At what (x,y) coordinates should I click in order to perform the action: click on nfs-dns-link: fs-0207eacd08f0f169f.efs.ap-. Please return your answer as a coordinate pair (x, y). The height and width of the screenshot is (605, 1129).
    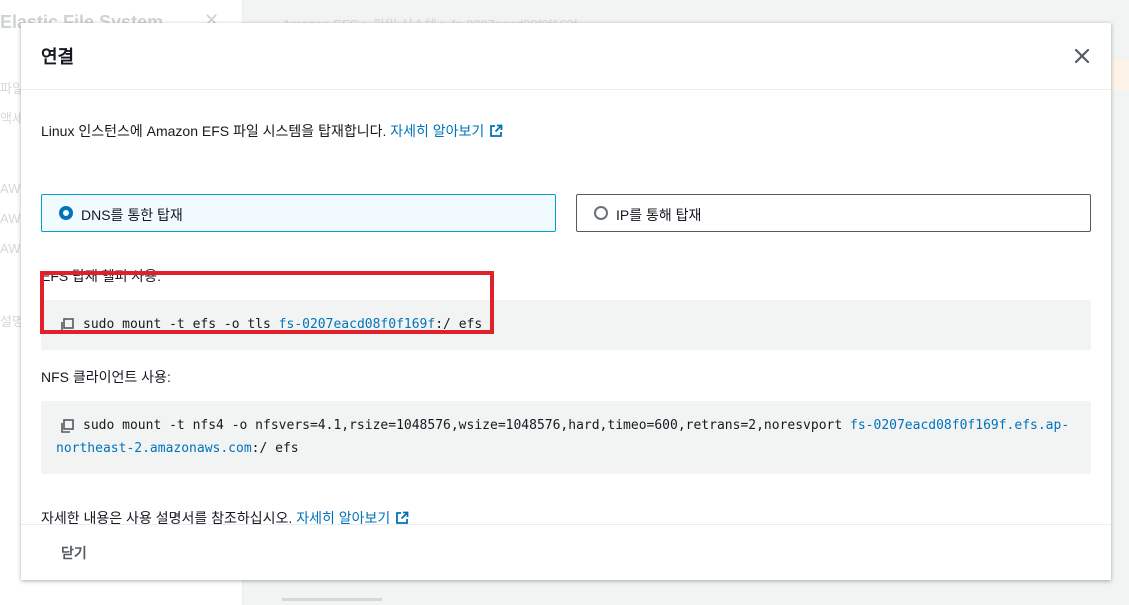
    Looking at the image, I should click on (959, 425).